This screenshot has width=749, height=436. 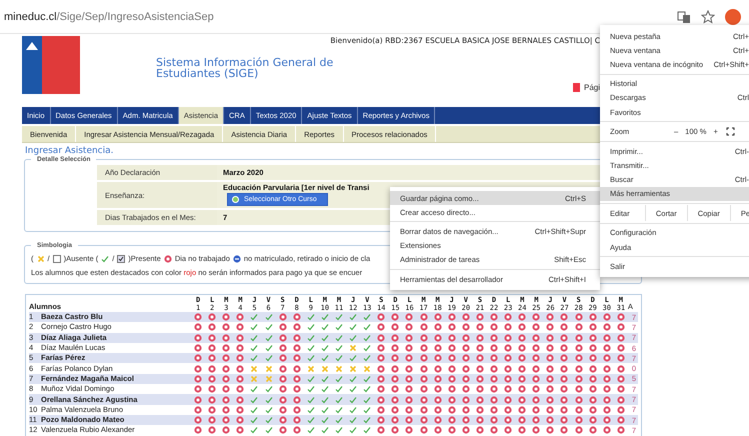 I want to click on section-title: Ingresar Asistencia., so click(x=69, y=151).